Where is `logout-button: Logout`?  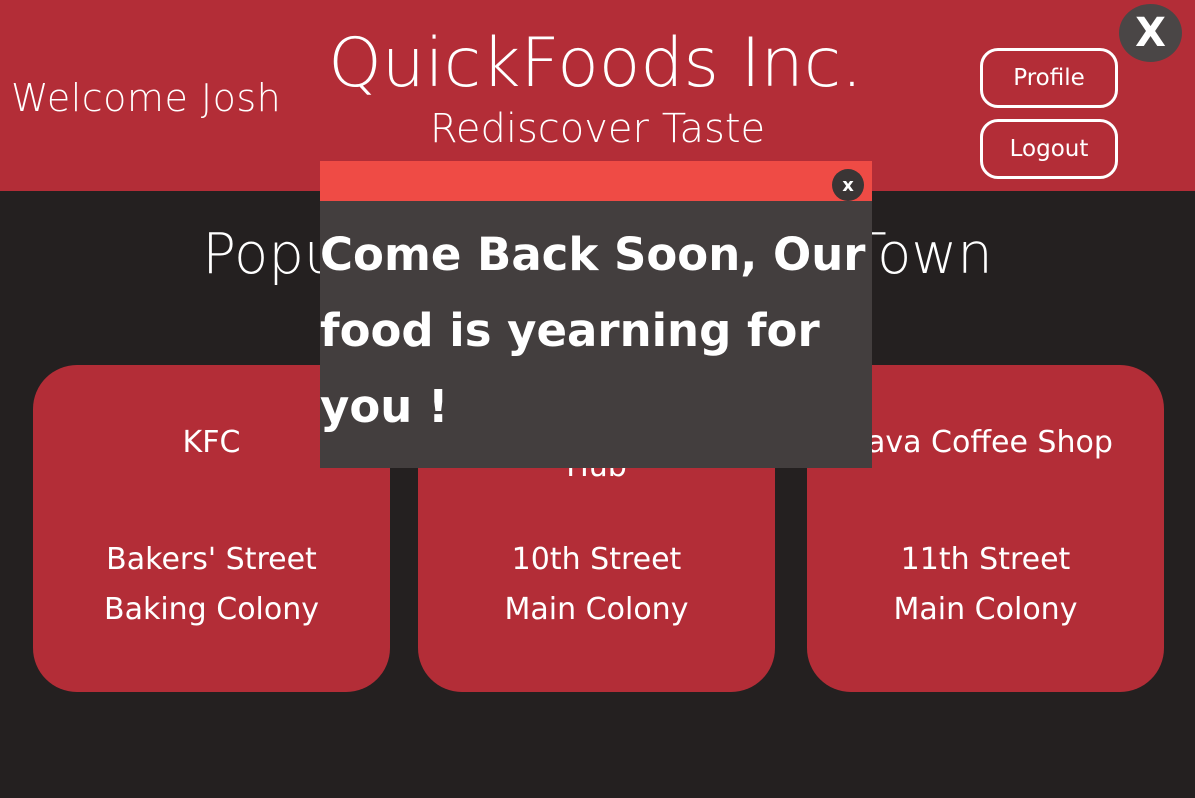
logout-button: Logout is located at coordinates (1049, 149).